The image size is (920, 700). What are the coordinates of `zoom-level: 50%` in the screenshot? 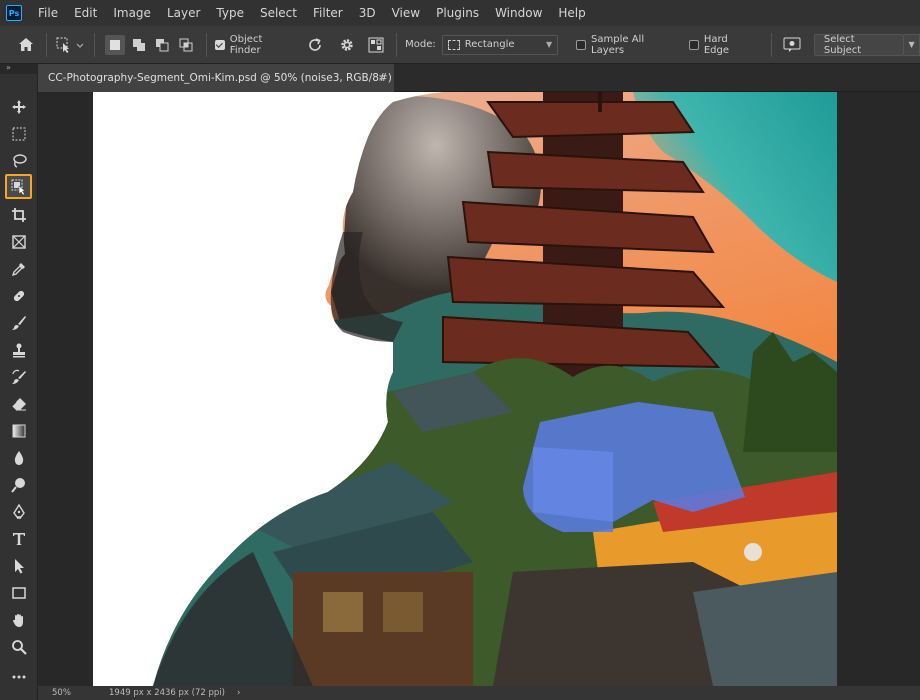 It's located at (60, 693).